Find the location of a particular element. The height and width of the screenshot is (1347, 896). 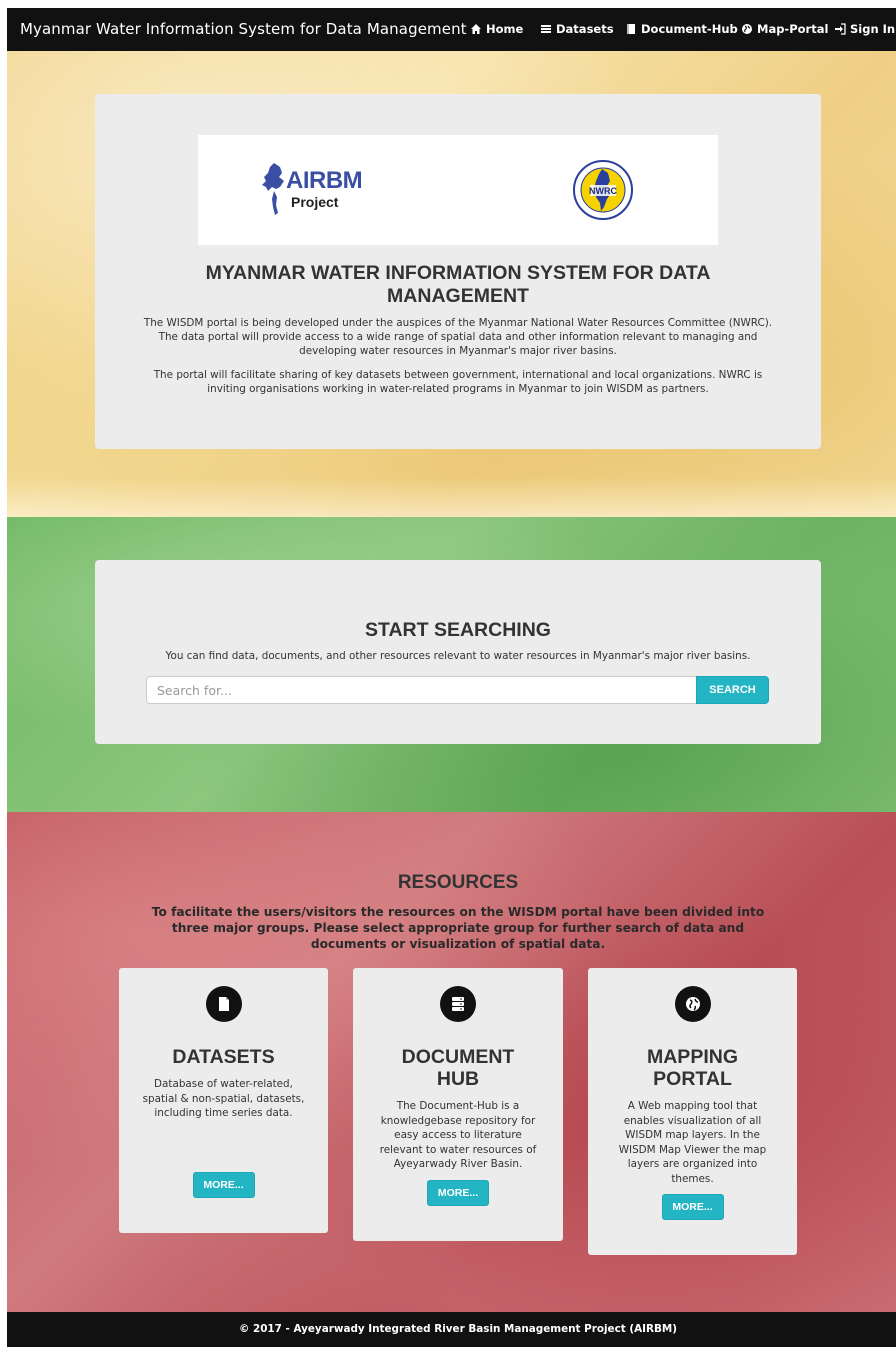

nav-home: Home is located at coordinates (496, 29).